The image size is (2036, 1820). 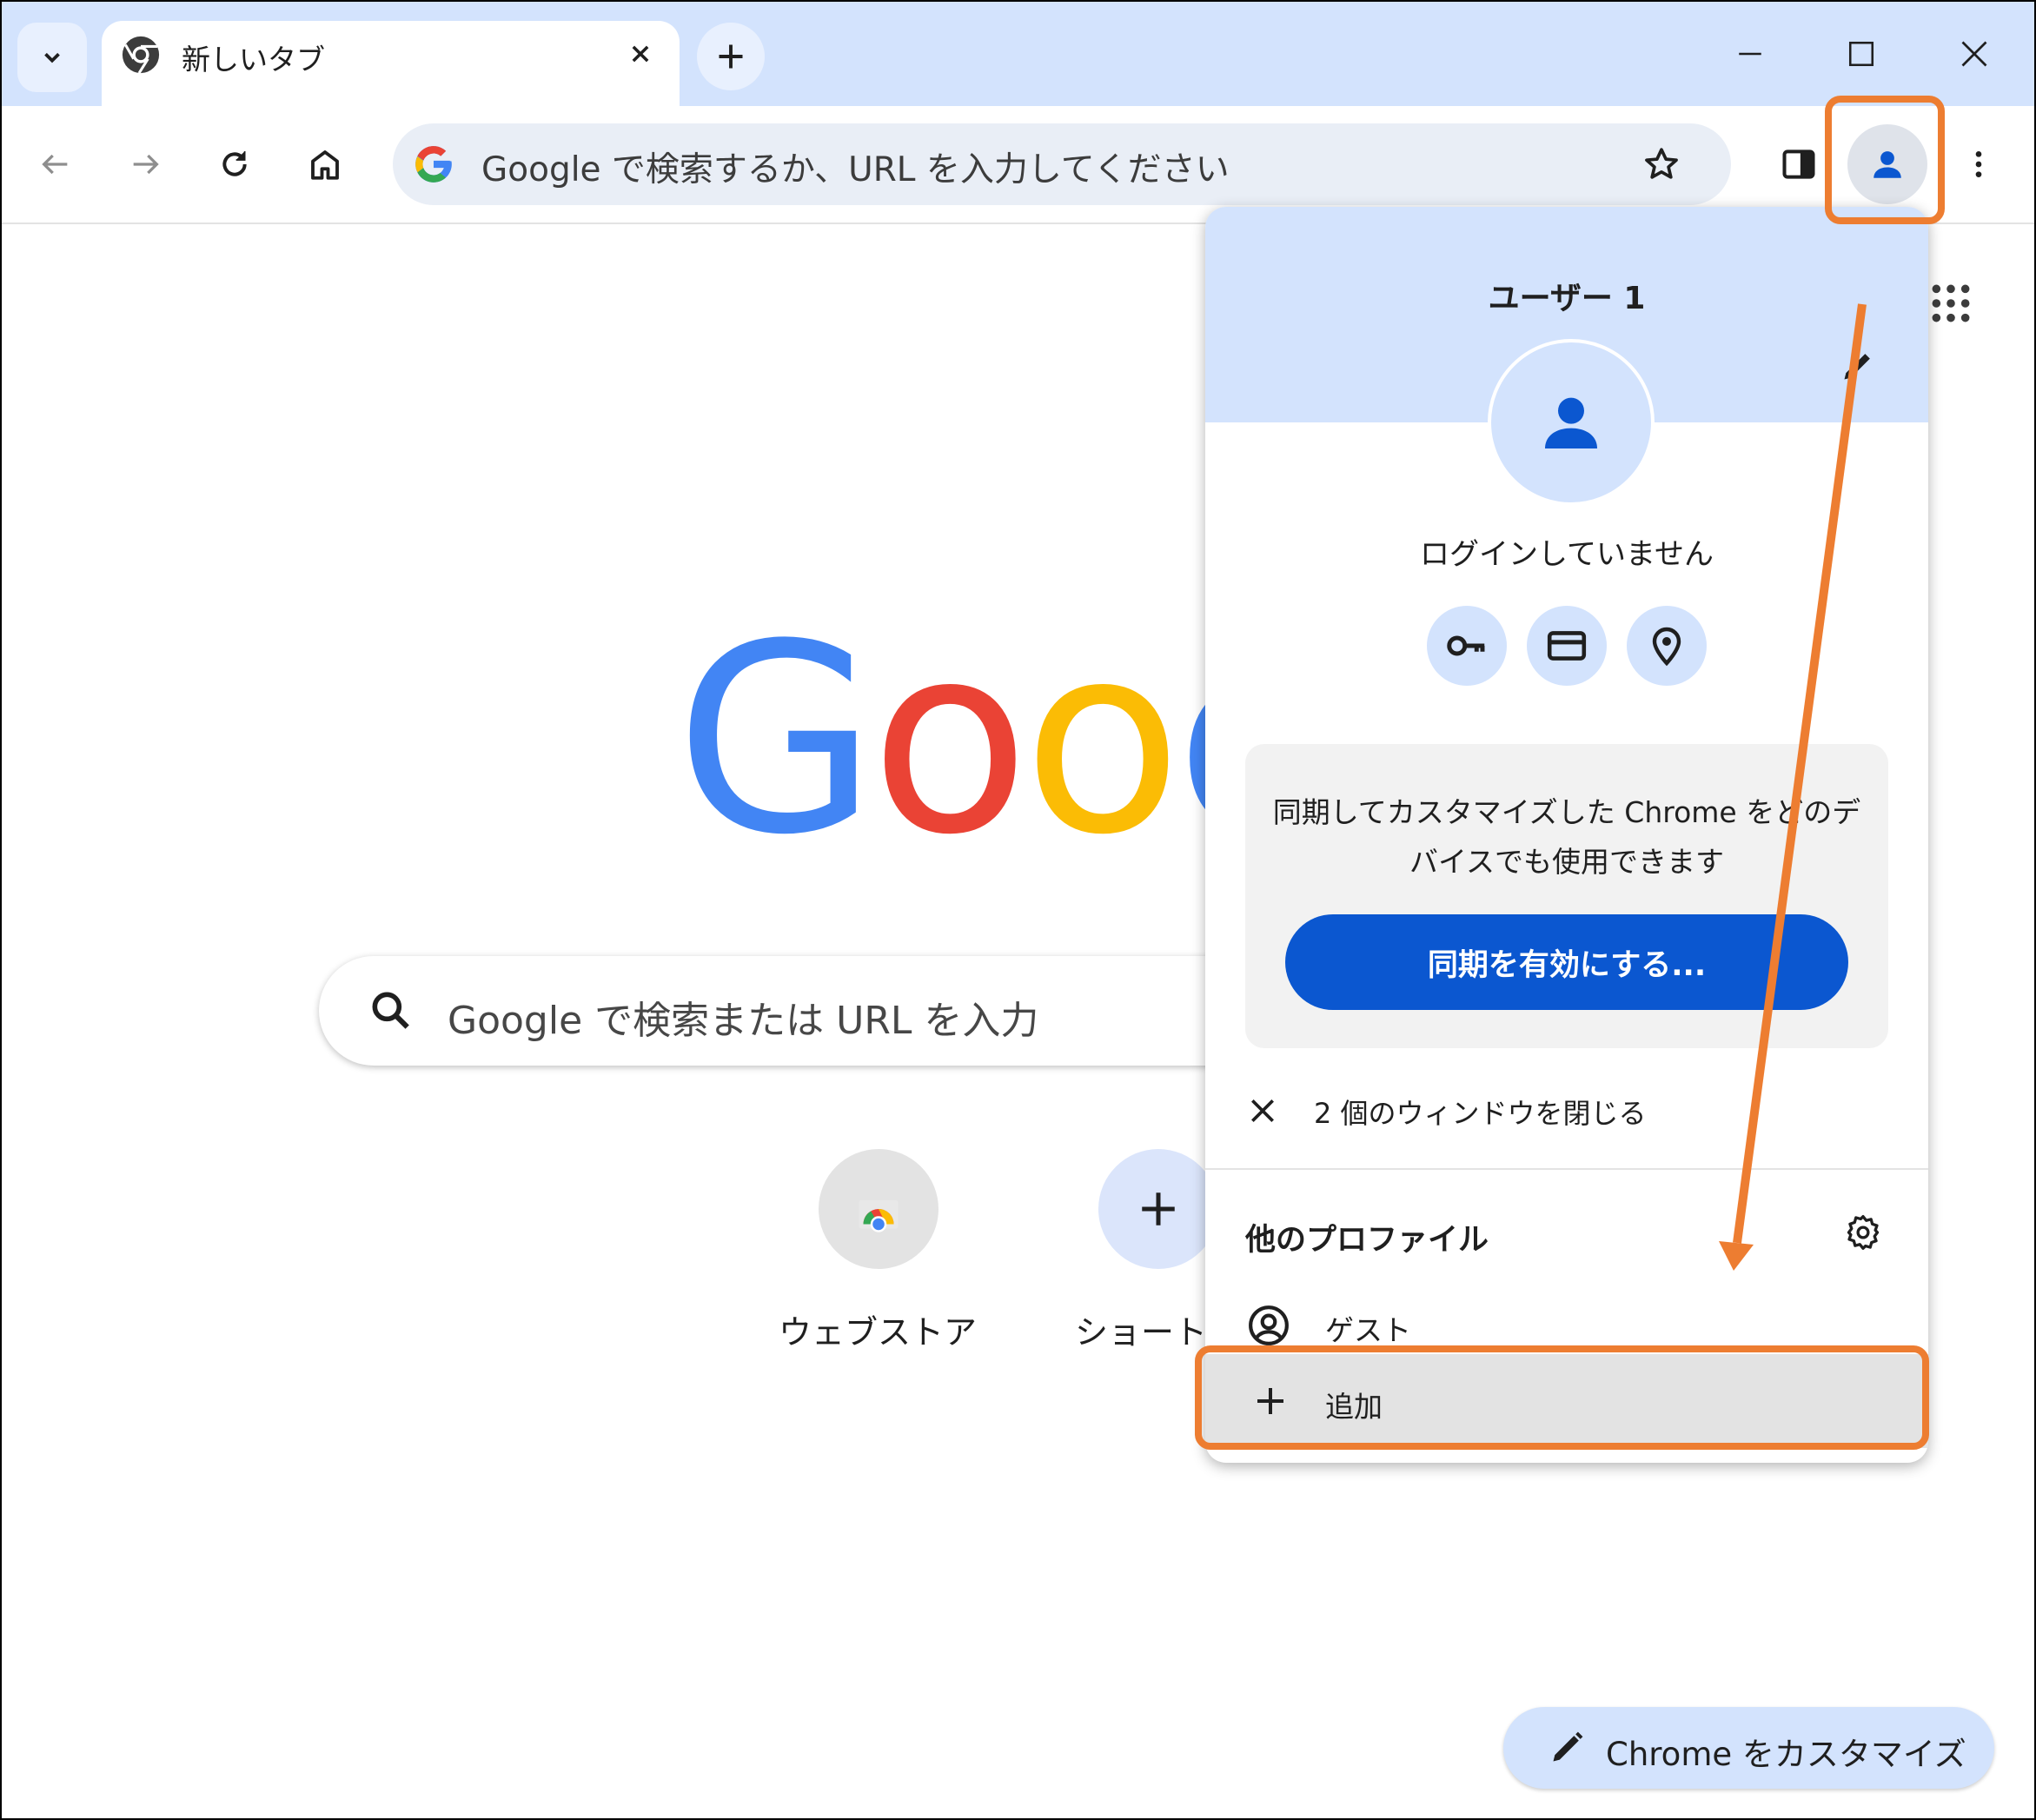 I want to click on payment-methods-button, so click(x=1567, y=646).